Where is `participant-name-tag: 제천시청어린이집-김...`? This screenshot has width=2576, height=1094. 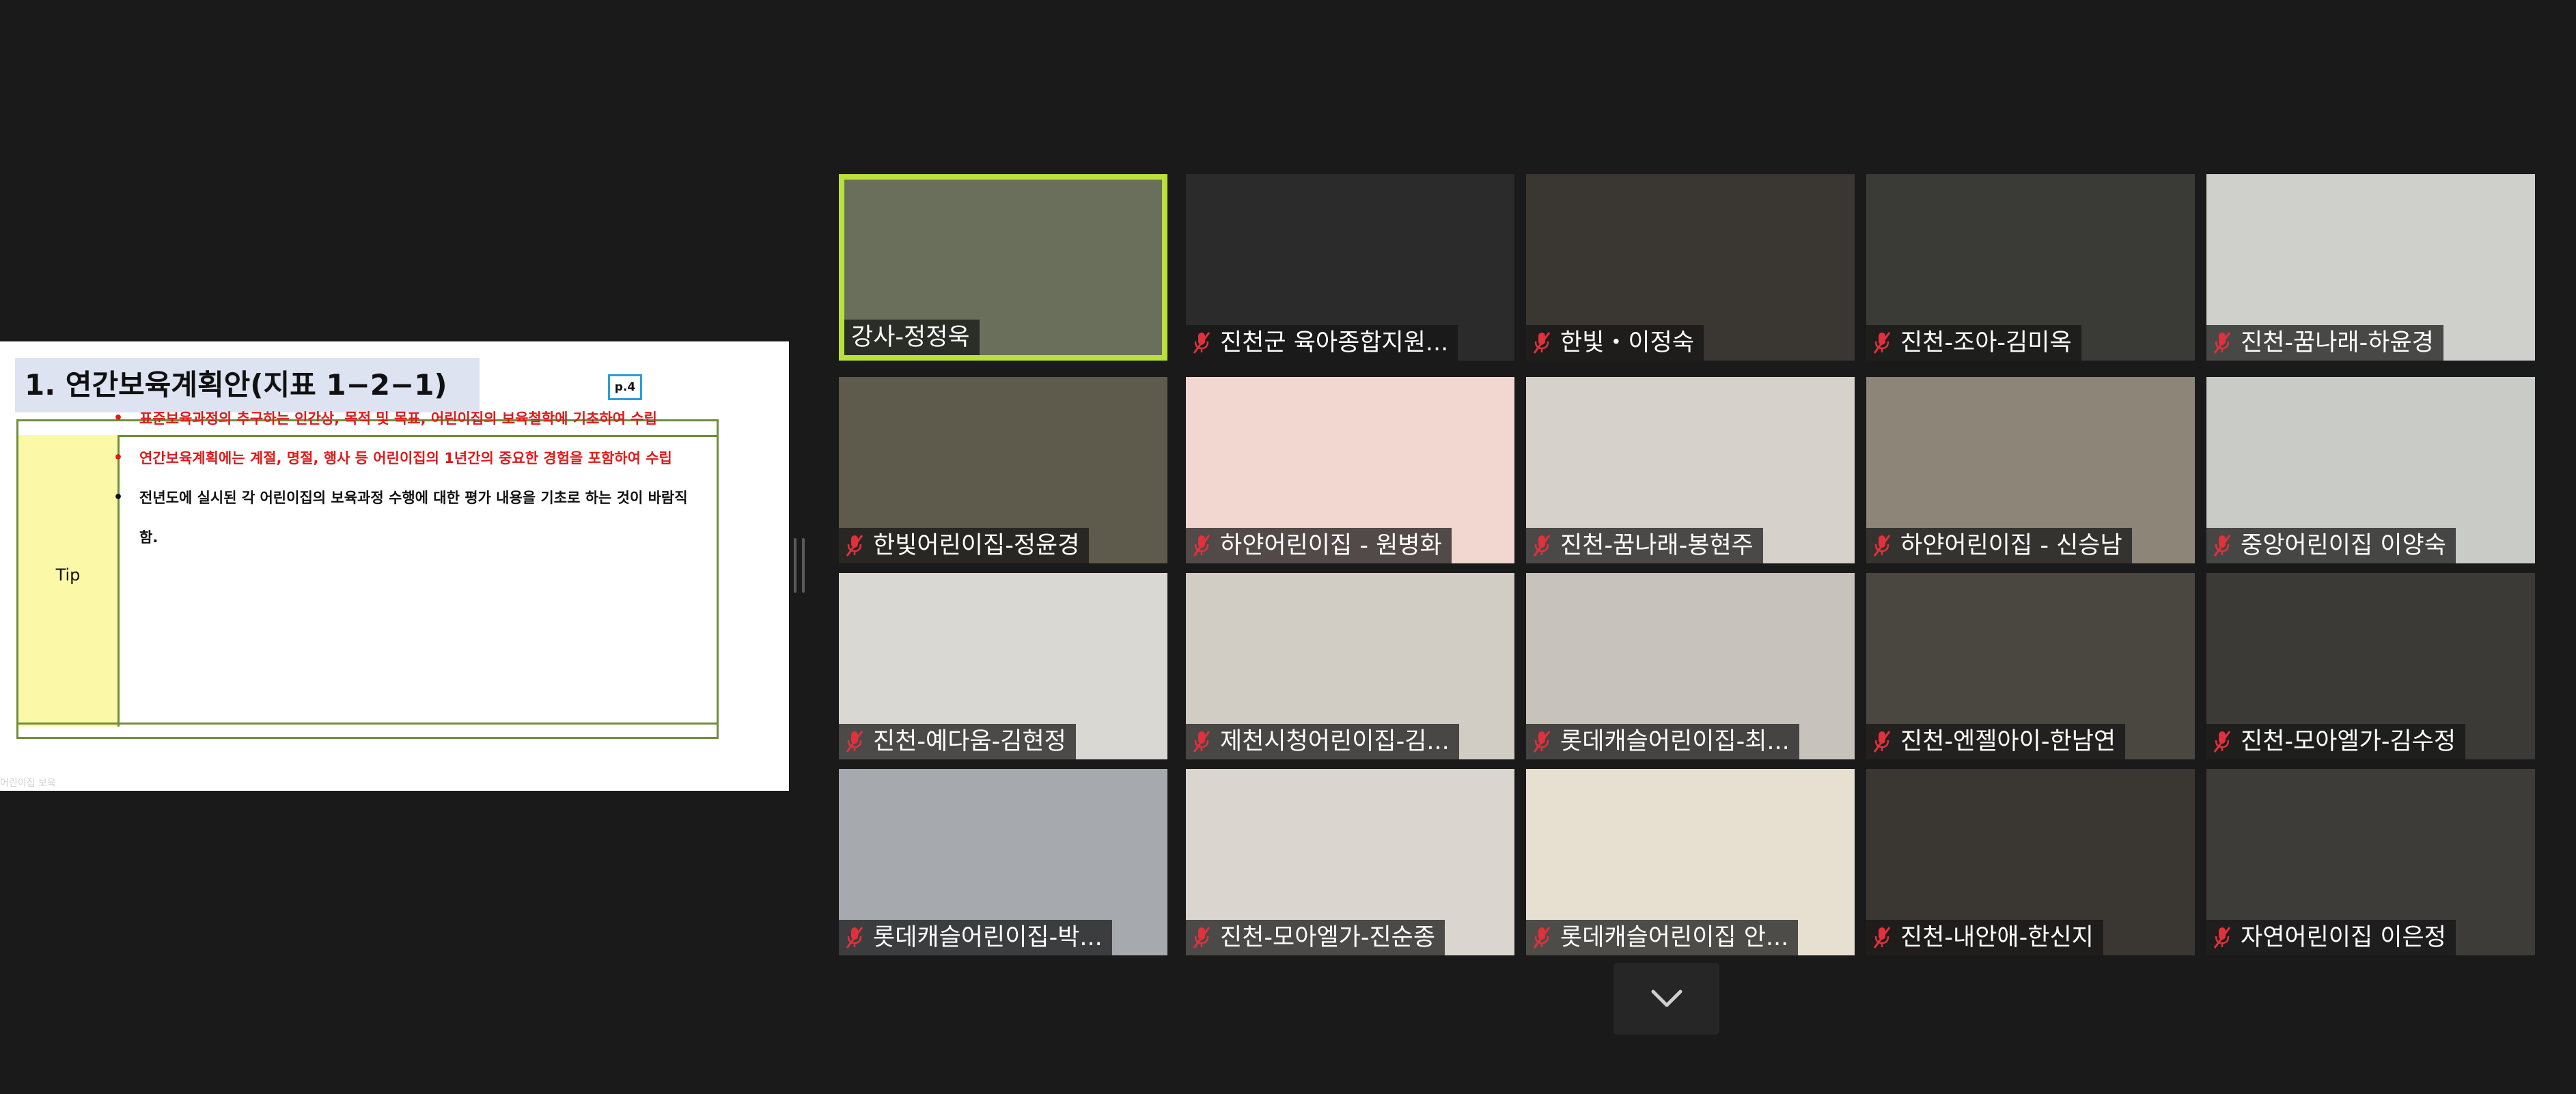 participant-name-tag: 제천시청어린이집-김... is located at coordinates (1322, 741).